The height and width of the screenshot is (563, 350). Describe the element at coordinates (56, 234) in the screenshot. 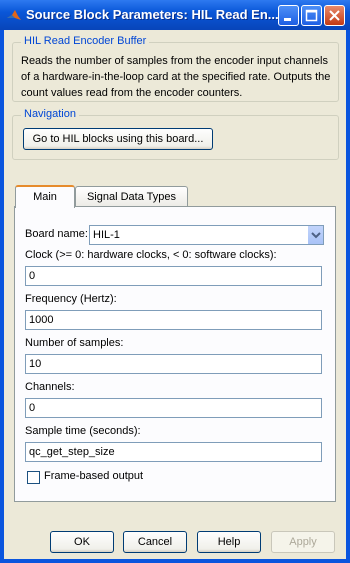

I see `board-name-label: Board name:` at that location.